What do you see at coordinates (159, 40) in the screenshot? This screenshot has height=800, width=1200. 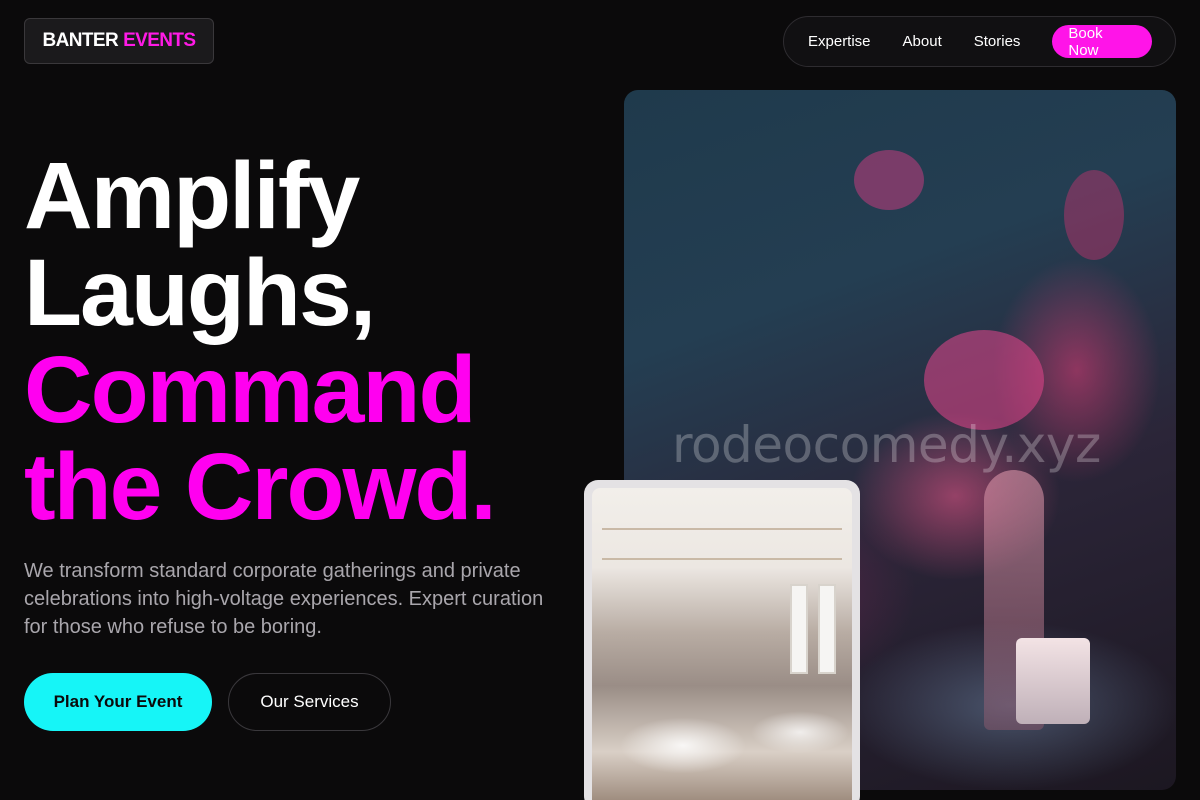 I see `brand-word-events: EVENTS` at bounding box center [159, 40].